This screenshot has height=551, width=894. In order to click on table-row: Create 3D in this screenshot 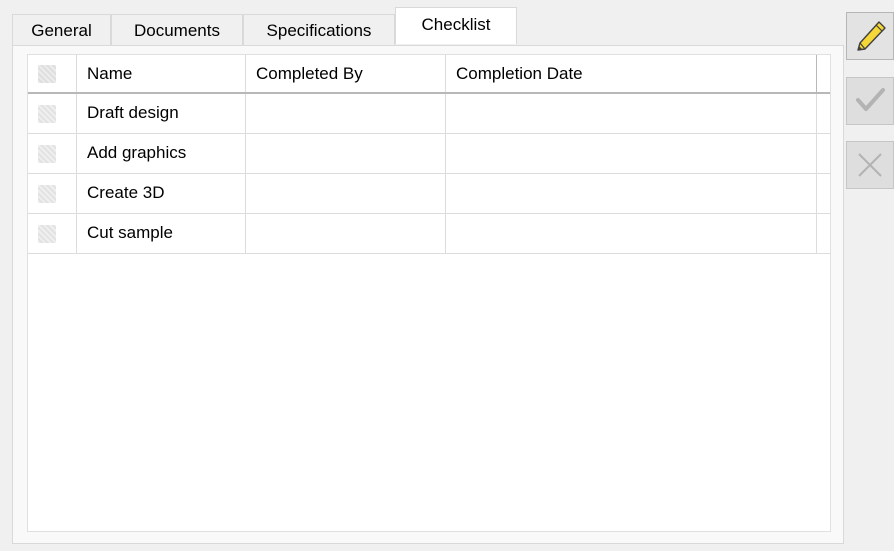, I will do `click(429, 194)`.